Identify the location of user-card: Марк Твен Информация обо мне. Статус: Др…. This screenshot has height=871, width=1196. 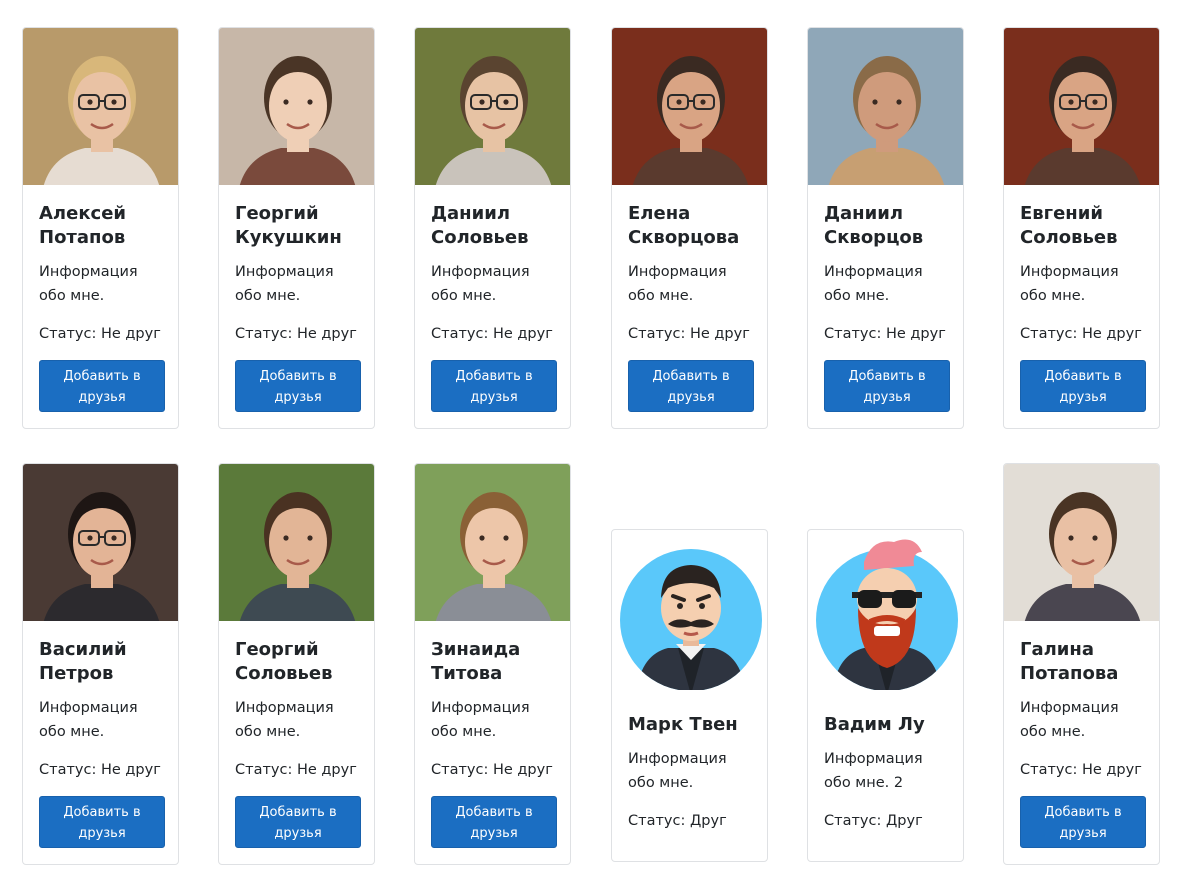
(689, 695).